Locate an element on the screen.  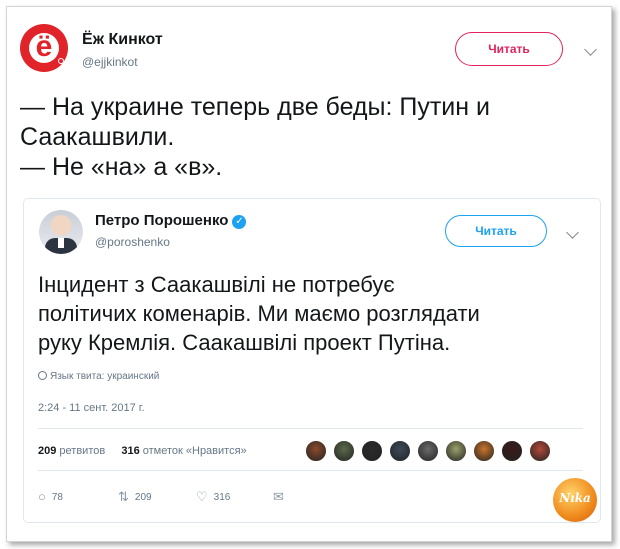
quoted-author-handle: @poroshenko is located at coordinates (132, 242).